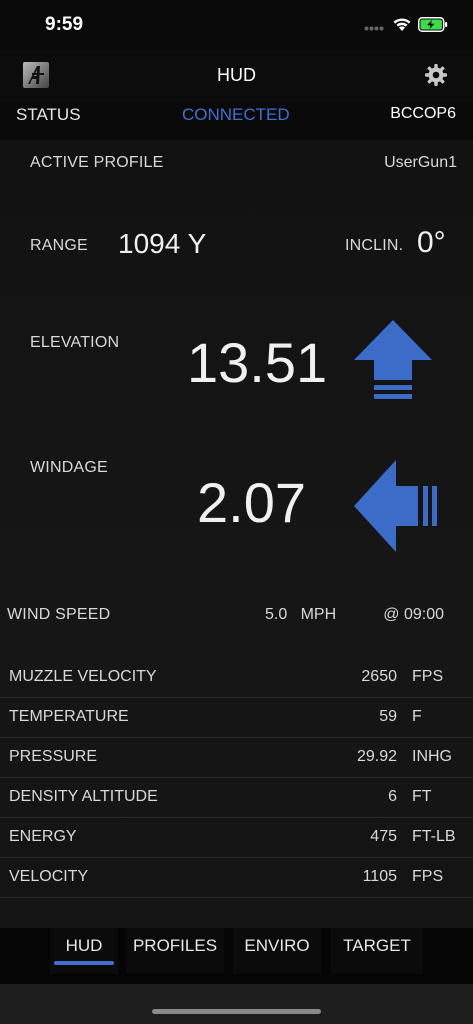  I want to click on status-bar-time: 9:59, so click(64, 24).